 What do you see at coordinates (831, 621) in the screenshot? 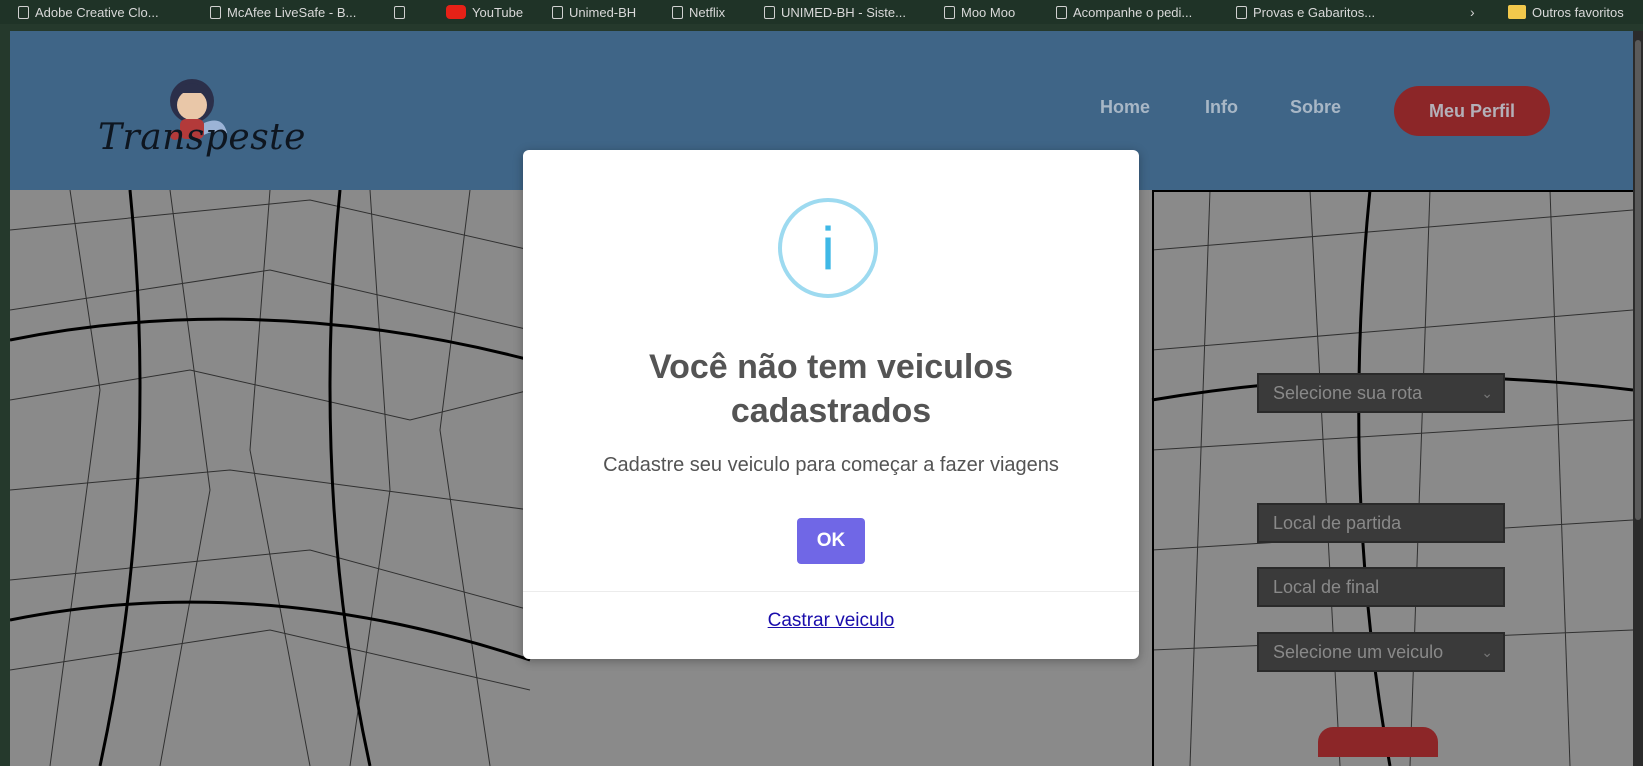
I see `register-vehicle-link: Castrar veiculo` at bounding box center [831, 621].